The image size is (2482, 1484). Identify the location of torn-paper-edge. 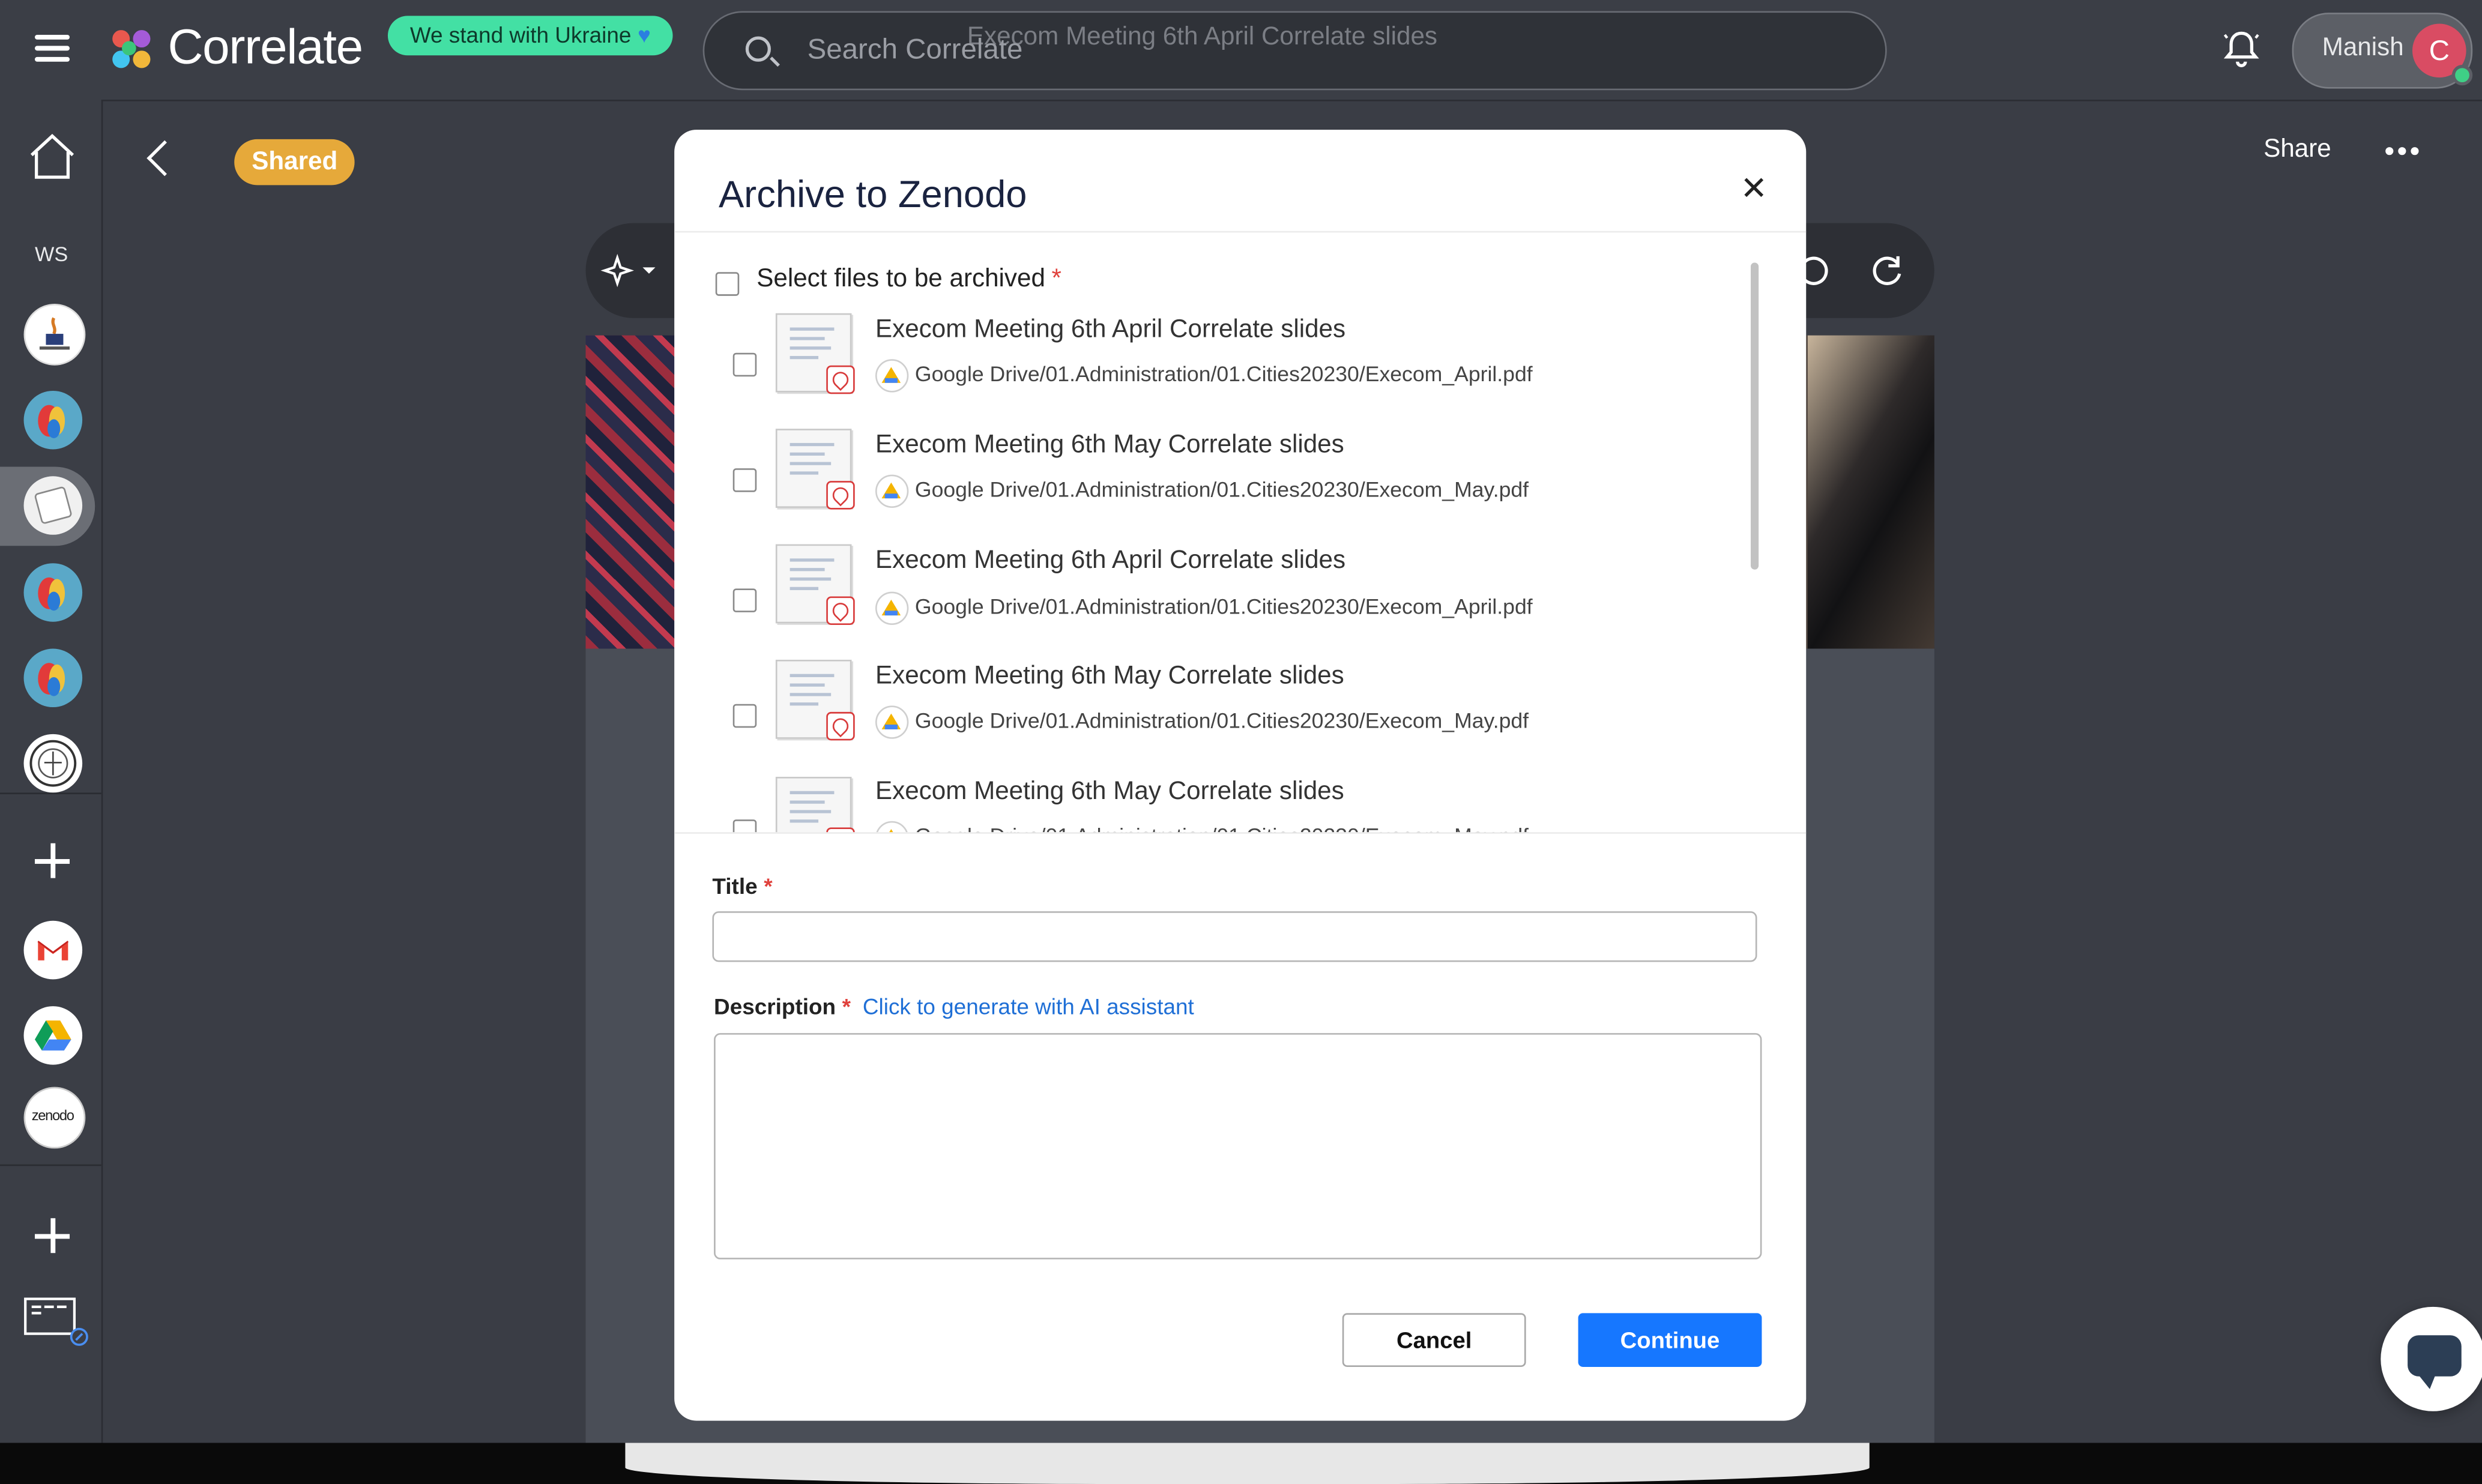
(1247, 1463).